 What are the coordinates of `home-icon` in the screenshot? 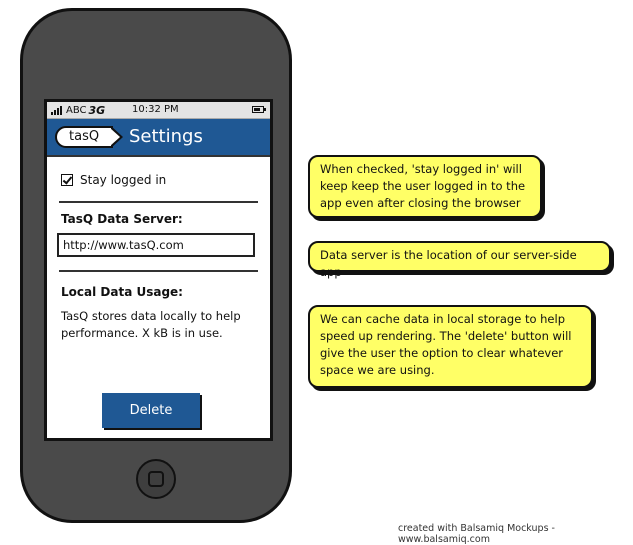 It's located at (156, 479).